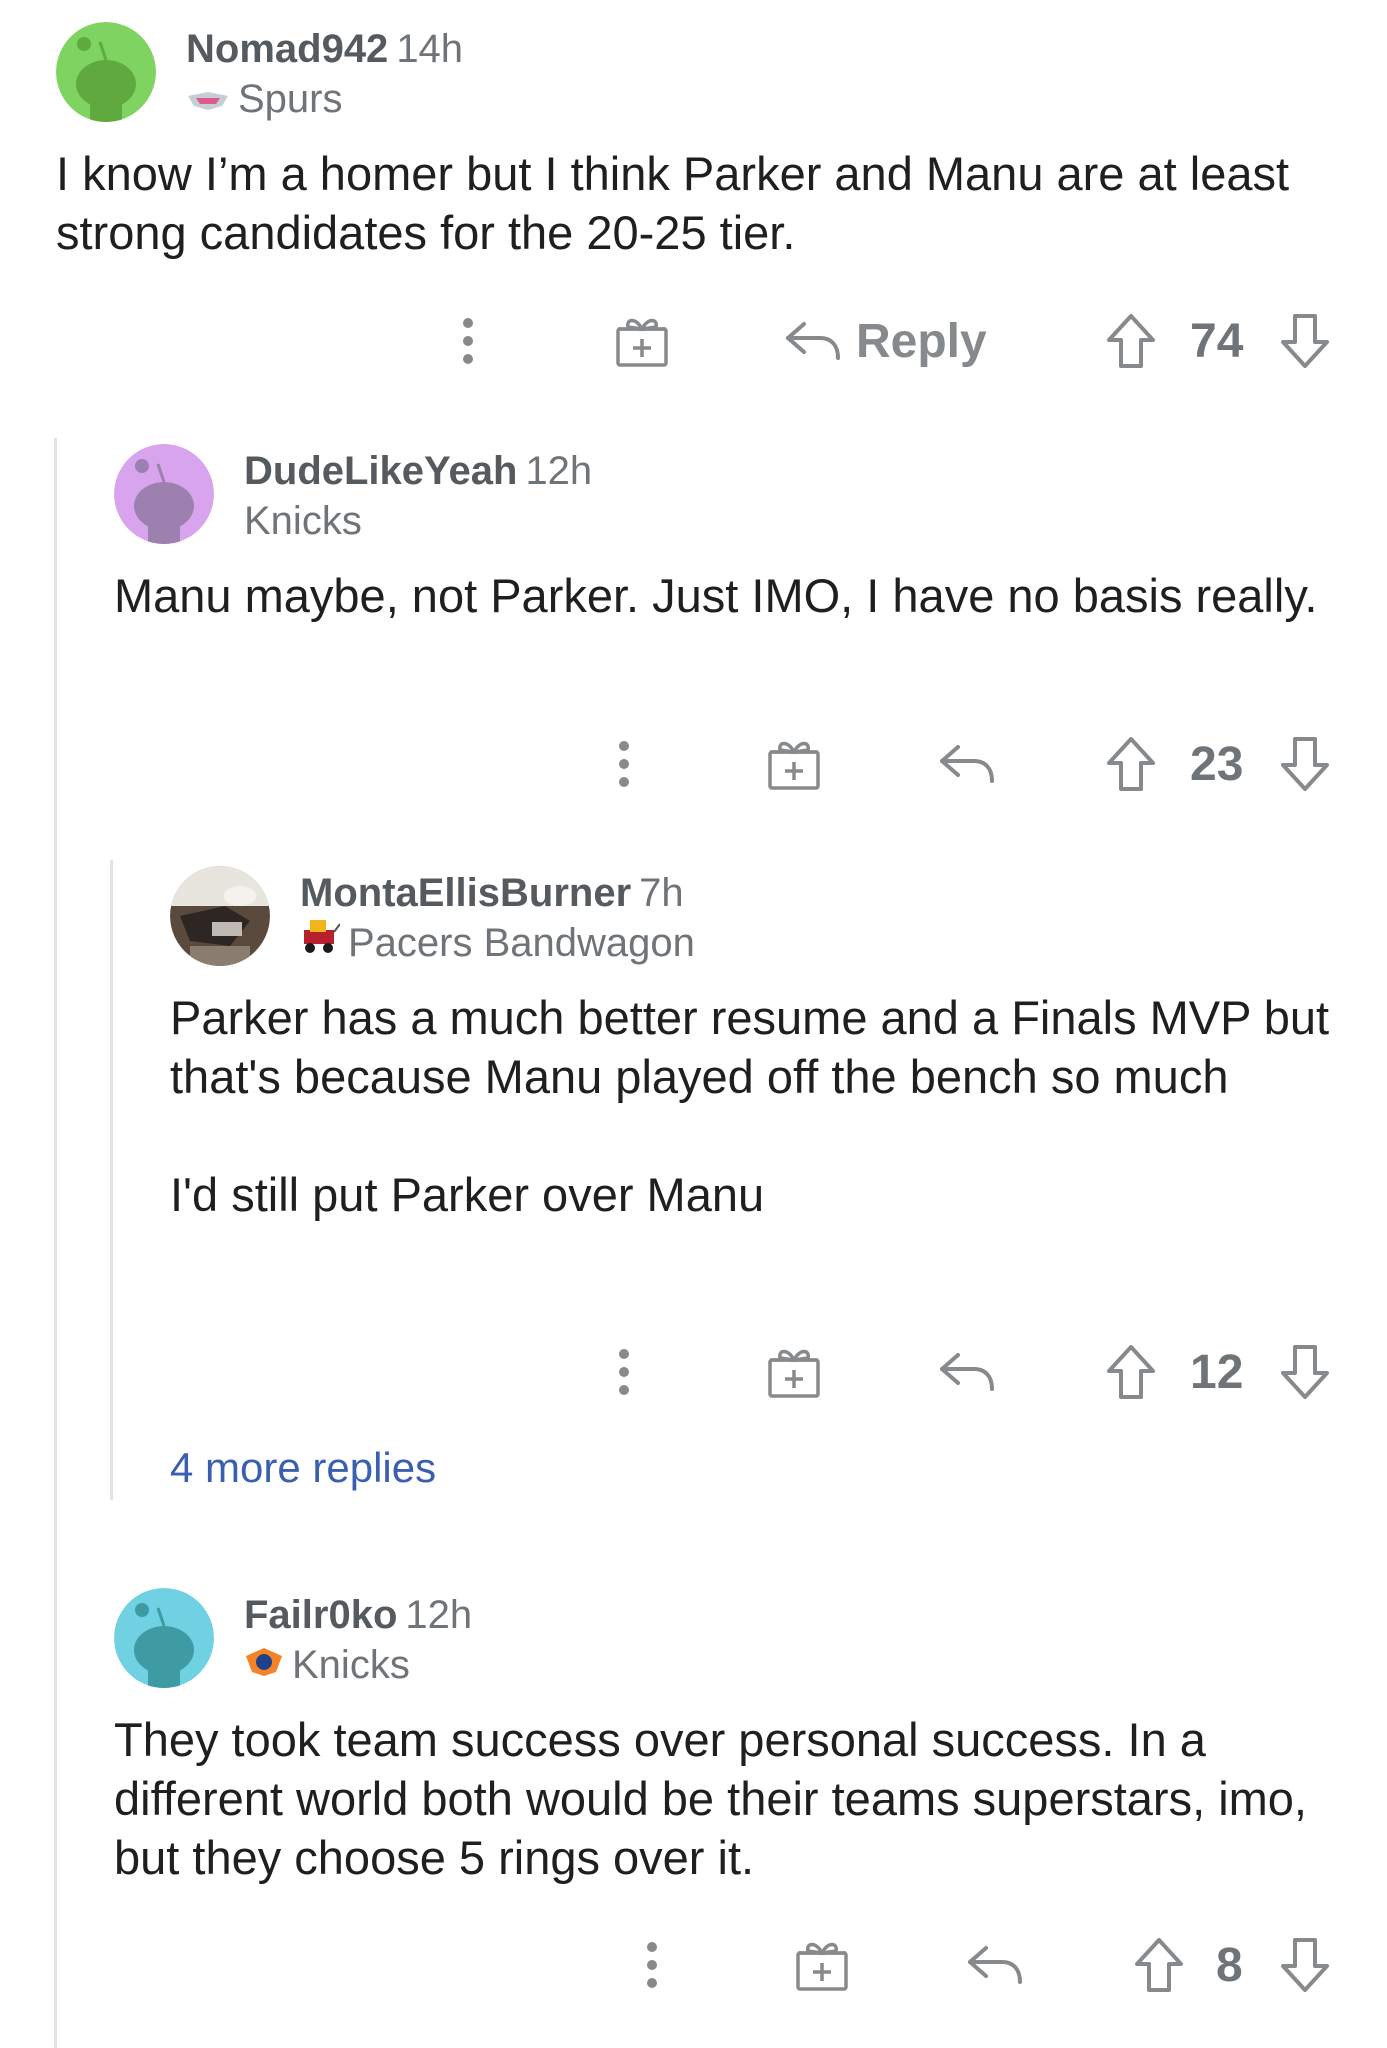  What do you see at coordinates (320, 1615) in the screenshot?
I see `username: Failr0ko` at bounding box center [320, 1615].